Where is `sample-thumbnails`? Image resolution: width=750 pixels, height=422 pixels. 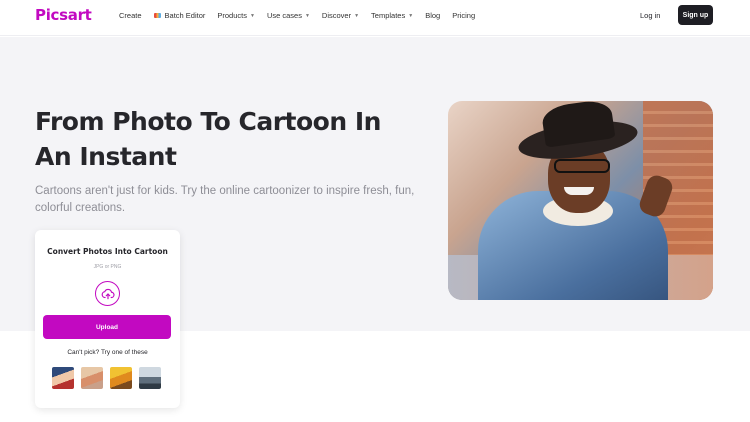
sample-thumbnails is located at coordinates (110, 378).